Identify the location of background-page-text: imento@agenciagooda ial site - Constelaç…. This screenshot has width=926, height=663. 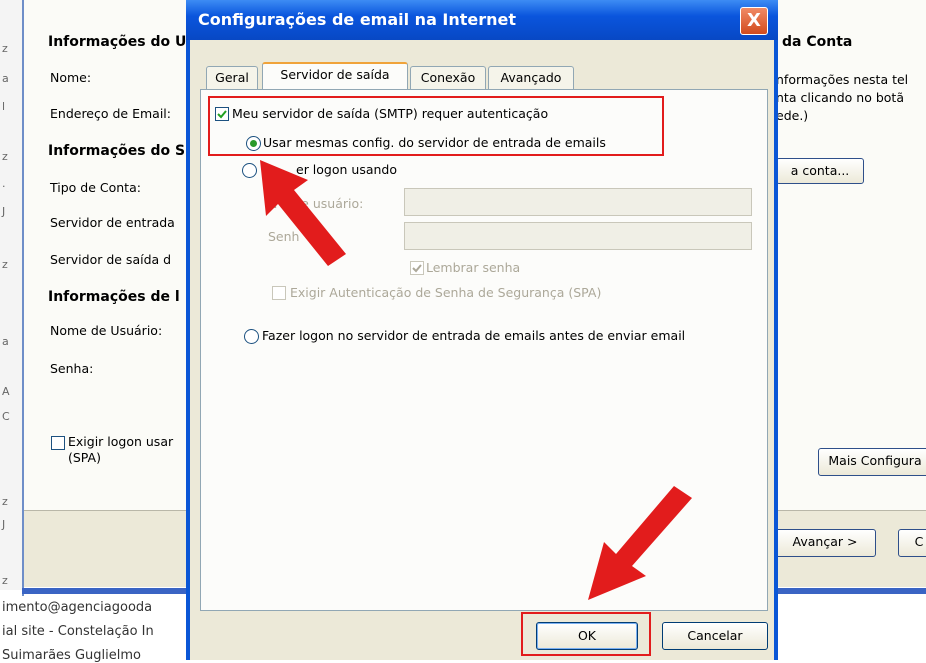
(100, 629).